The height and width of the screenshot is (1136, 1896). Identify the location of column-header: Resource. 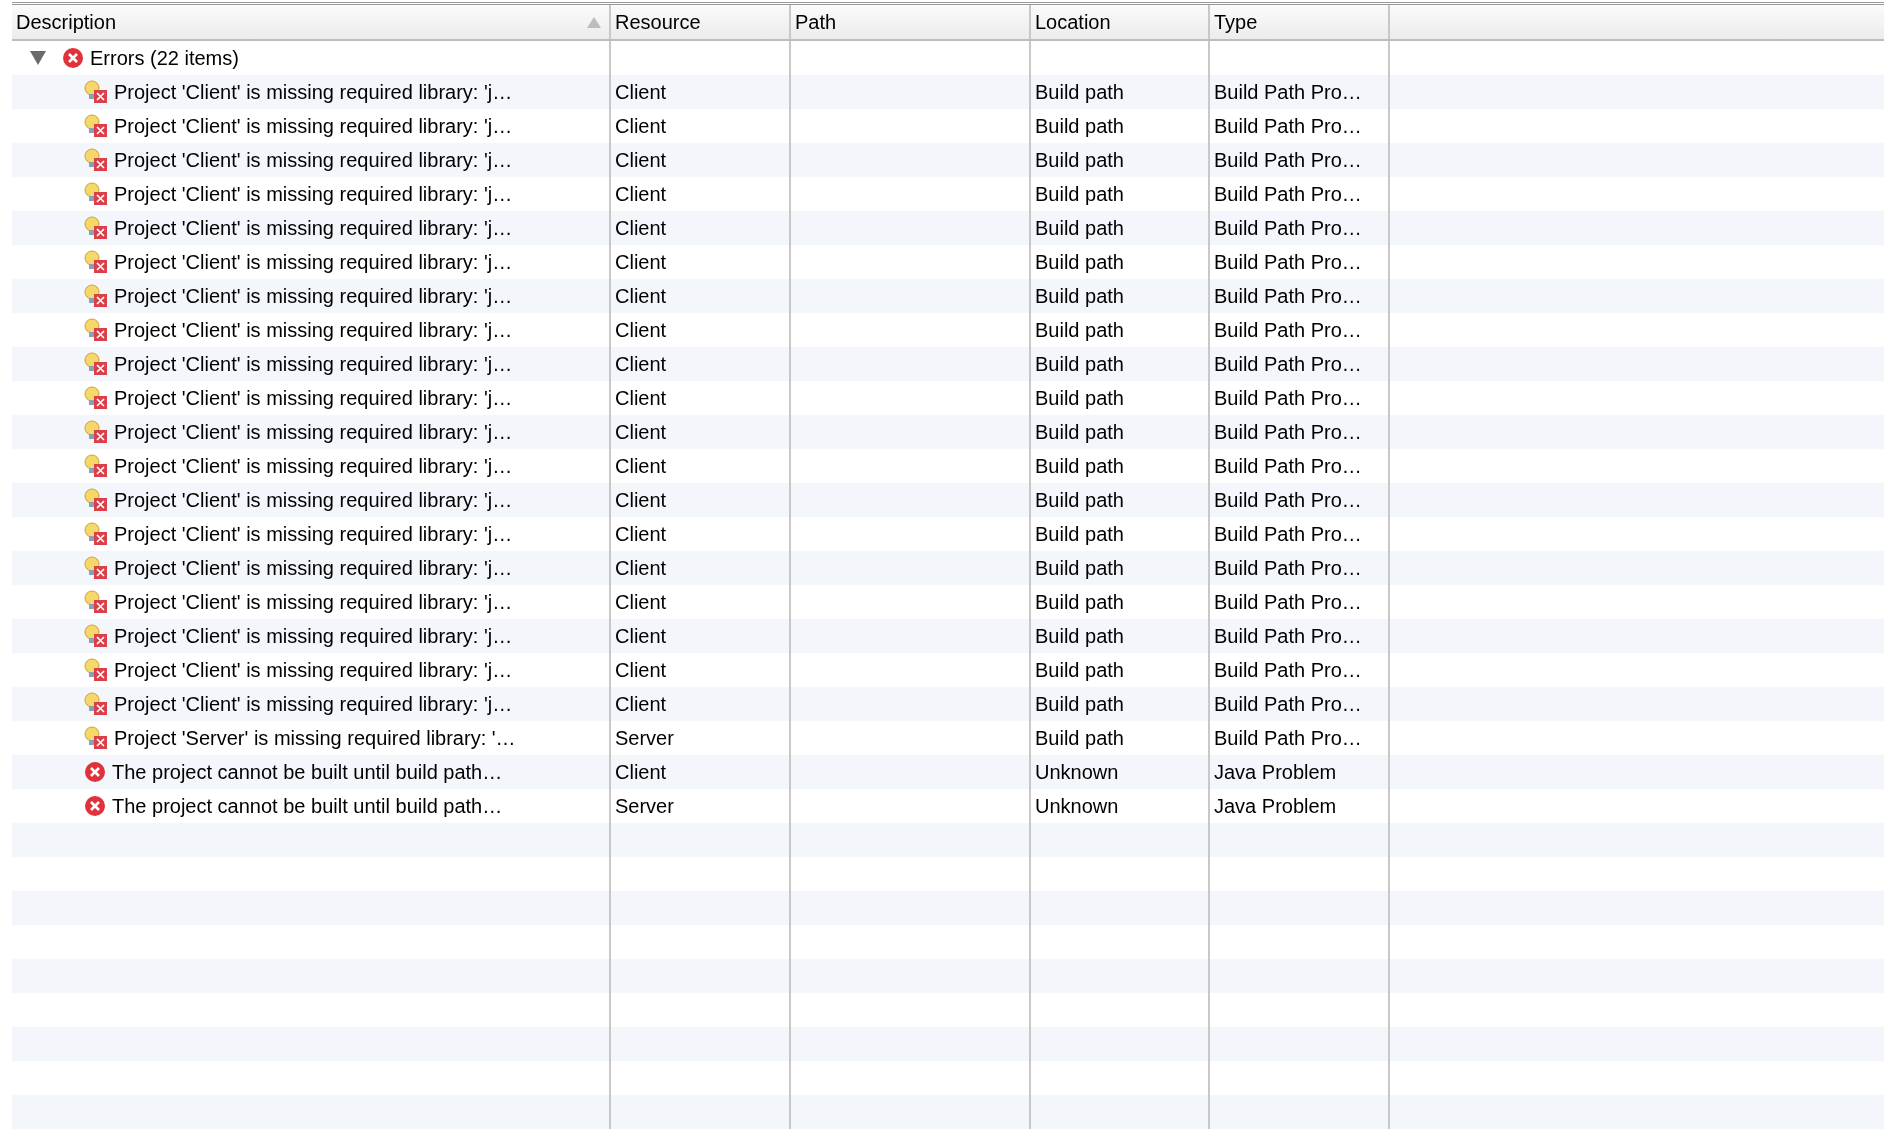
(701, 22).